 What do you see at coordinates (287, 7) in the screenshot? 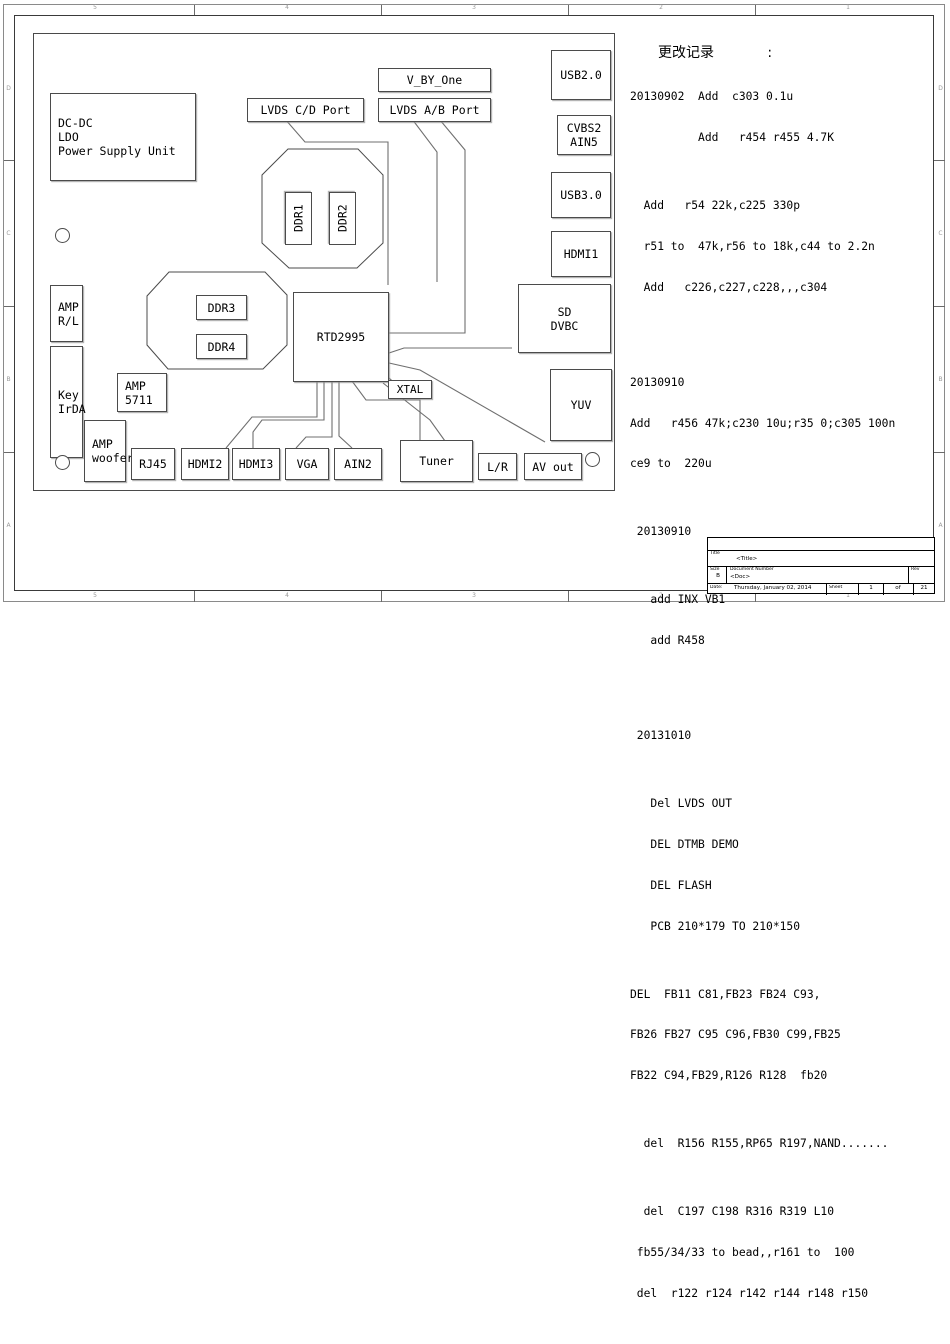
I see `zone-label-top-4: 4` at bounding box center [287, 7].